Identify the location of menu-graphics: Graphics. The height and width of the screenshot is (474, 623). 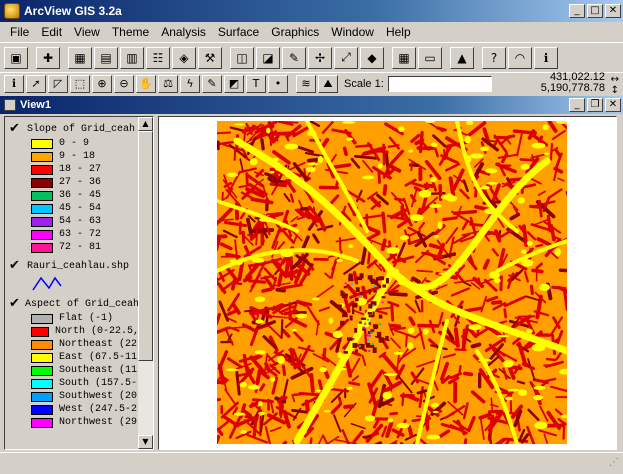
(295, 32).